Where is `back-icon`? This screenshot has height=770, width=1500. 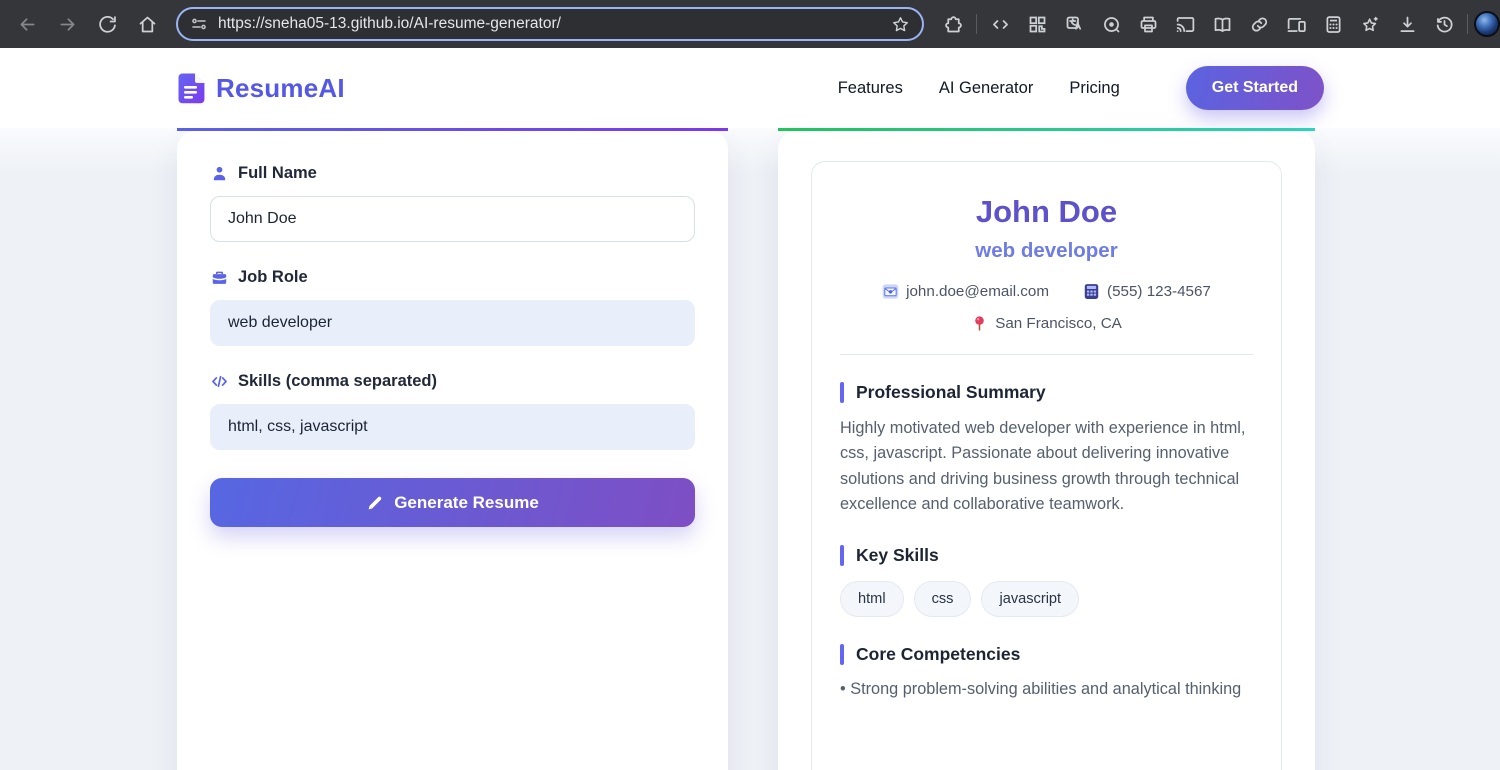 back-icon is located at coordinates (27, 24).